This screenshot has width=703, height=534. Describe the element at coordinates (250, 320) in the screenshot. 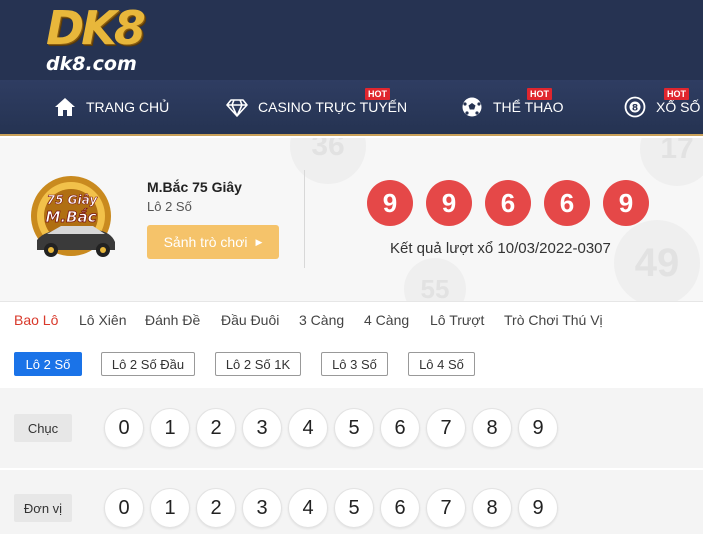

I see `tab-dau-duoi: Đầu Đuôi` at that location.